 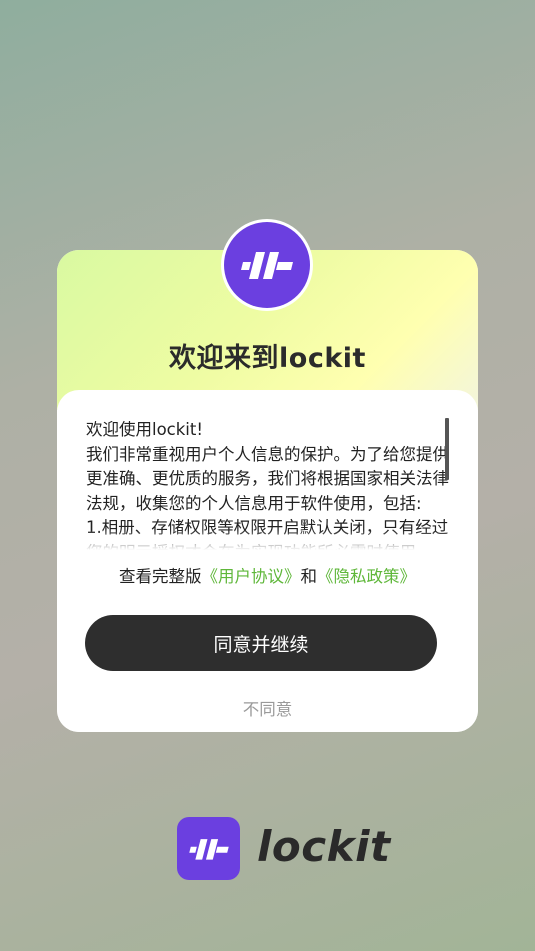 What do you see at coordinates (447, 449) in the screenshot?
I see `content-scrollbar` at bounding box center [447, 449].